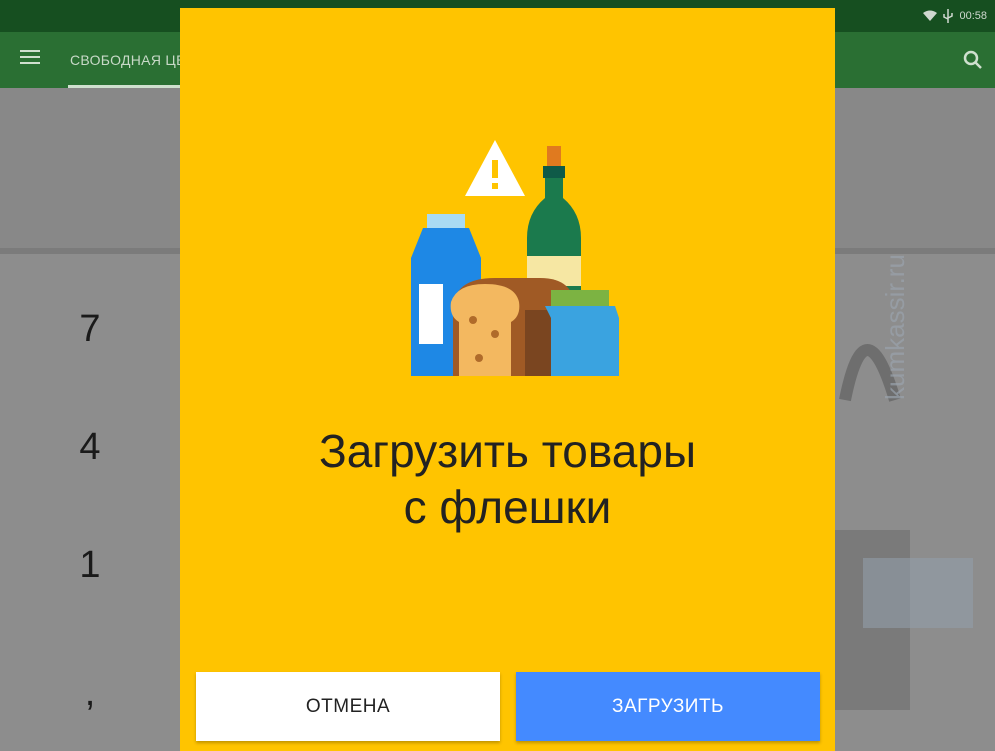 This screenshot has width=995, height=751. What do you see at coordinates (948, 16) in the screenshot?
I see `usb-icon` at bounding box center [948, 16].